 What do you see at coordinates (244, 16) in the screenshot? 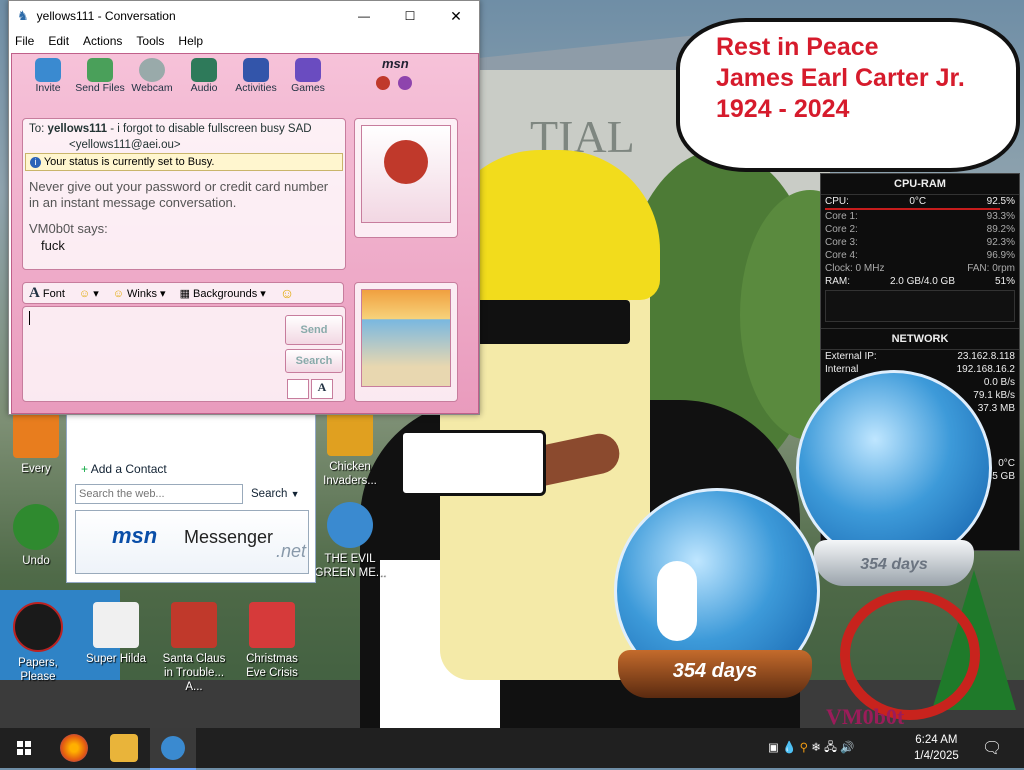
I see `title-bar: ♞ yellows111 - Conversation — ☐ ✕` at bounding box center [244, 16].